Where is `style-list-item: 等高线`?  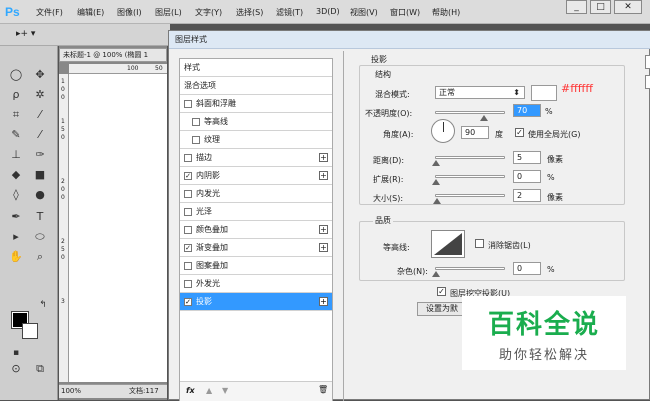
style-list-item: 等高线 is located at coordinates (256, 122).